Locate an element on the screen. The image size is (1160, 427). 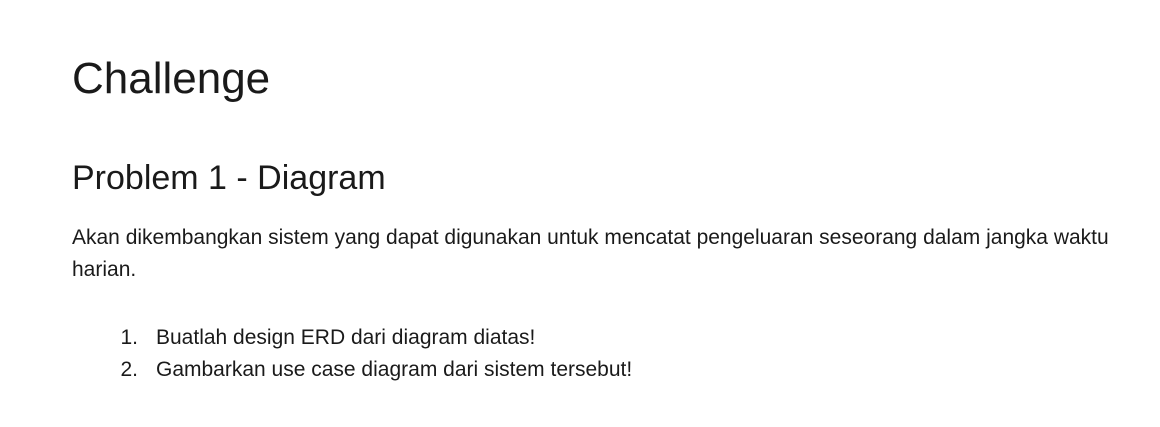
section-heading: Problem 1 - Diagram is located at coordinates (229, 178).